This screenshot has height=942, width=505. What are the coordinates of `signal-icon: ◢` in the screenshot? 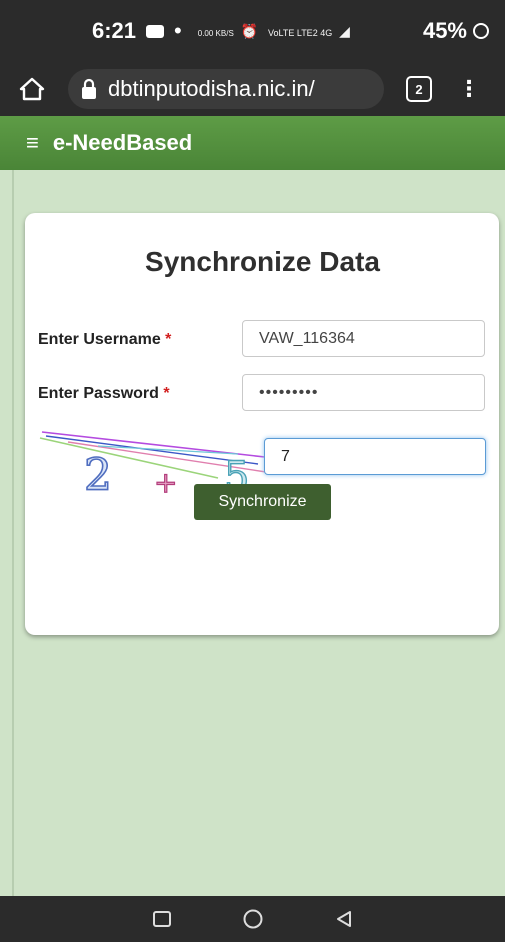 It's located at (346, 30).